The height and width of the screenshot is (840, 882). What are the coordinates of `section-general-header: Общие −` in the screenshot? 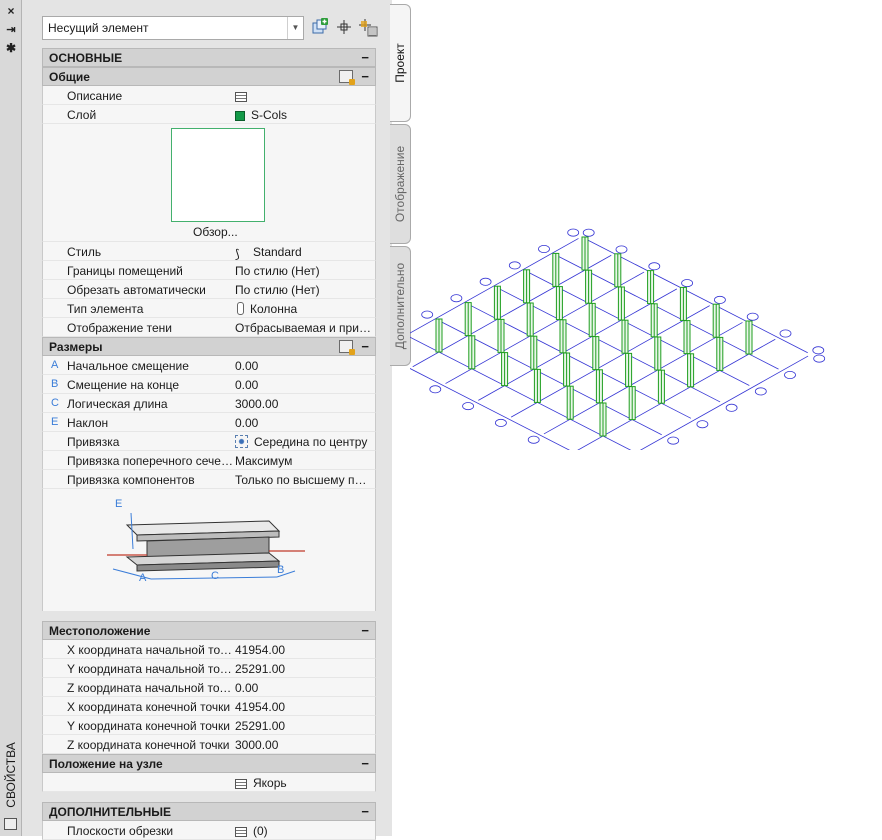 It's located at (209, 76).